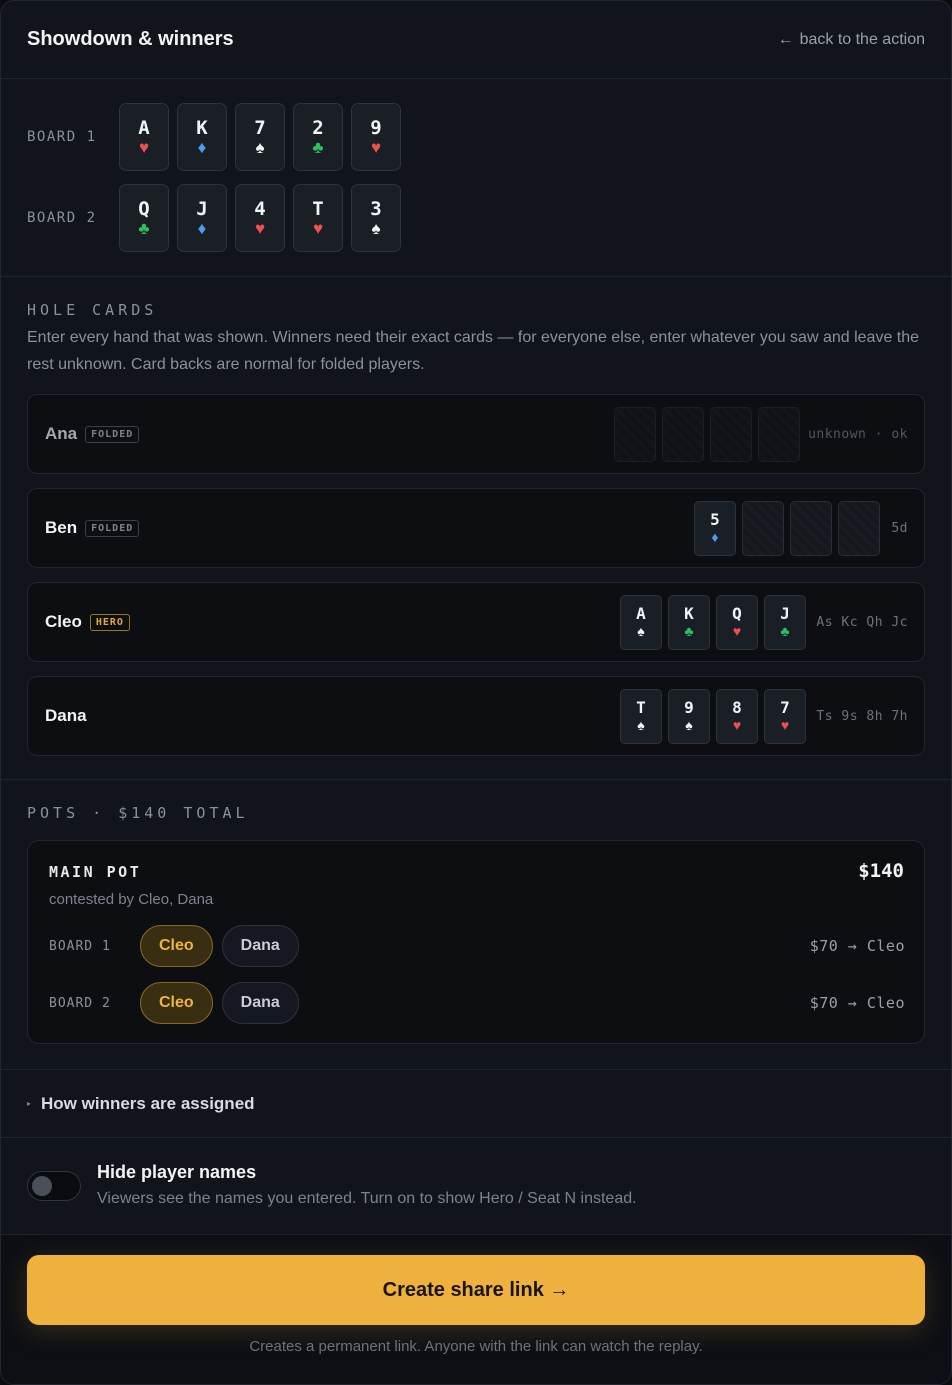  I want to click on player-name: Ana FOLDED, so click(92, 434).